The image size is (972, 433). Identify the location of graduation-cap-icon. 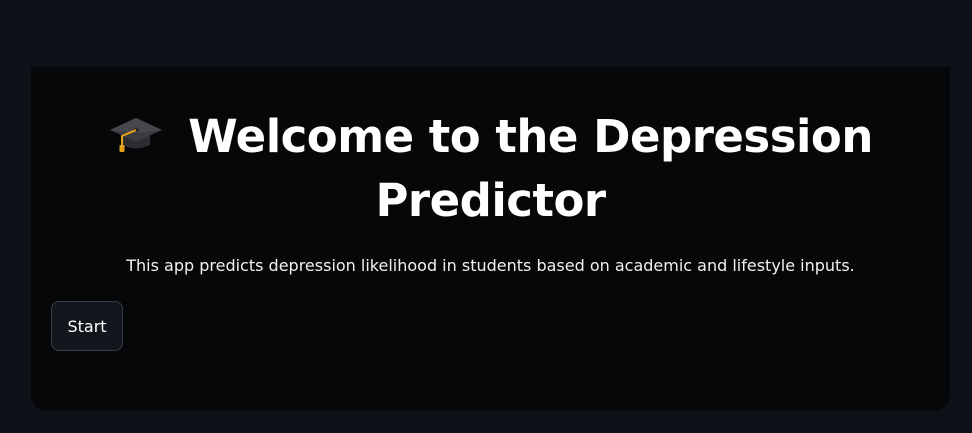
(136, 131).